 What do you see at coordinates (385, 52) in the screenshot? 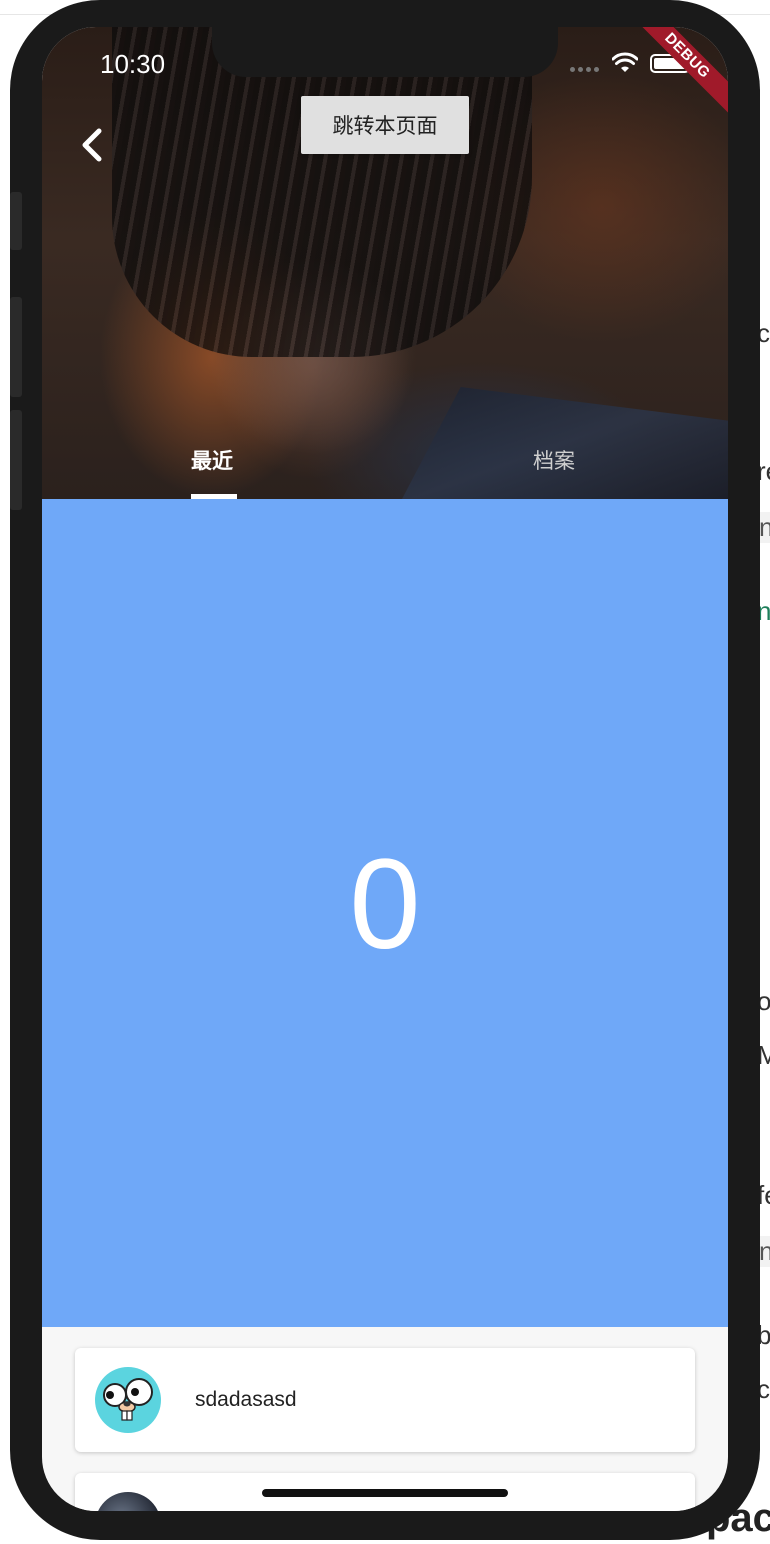
I see `device-notch` at bounding box center [385, 52].